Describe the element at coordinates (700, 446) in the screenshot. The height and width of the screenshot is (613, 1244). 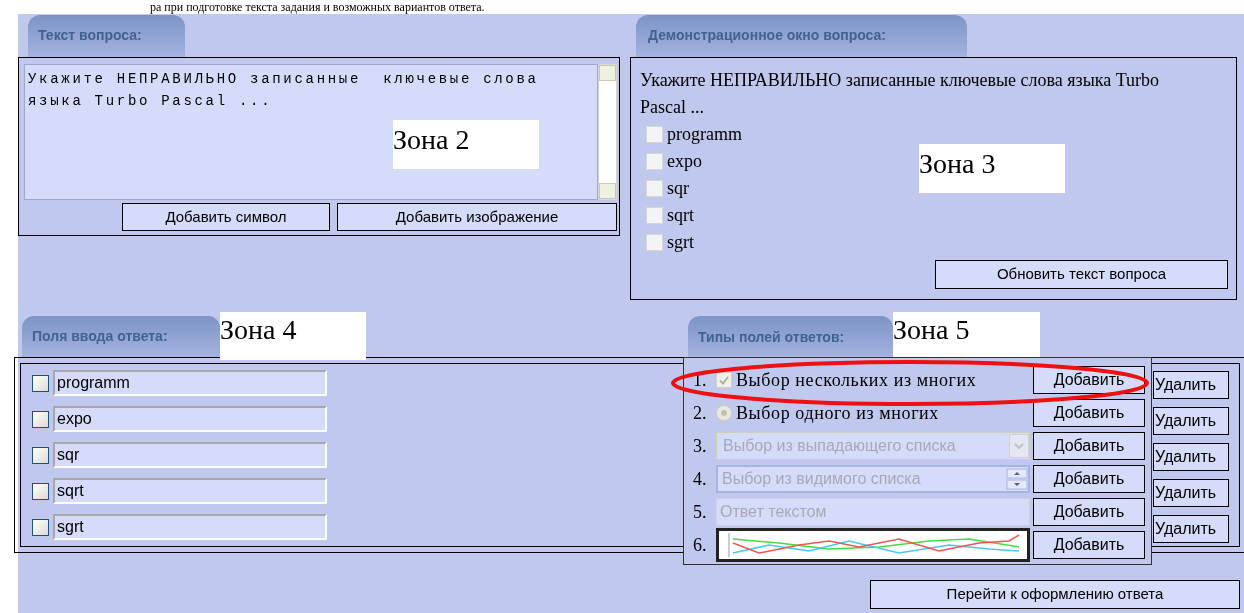
I see `item-number: 3.` at that location.